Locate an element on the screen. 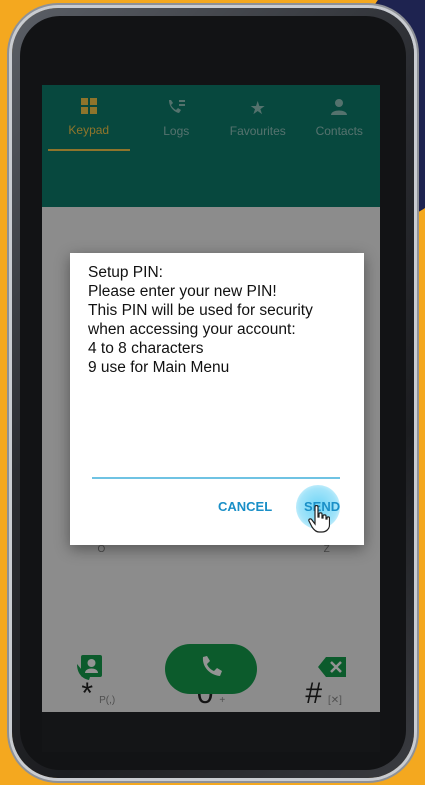 The image size is (425, 785). dialog-line: Please enter your new PIN! is located at coordinates (182, 291).